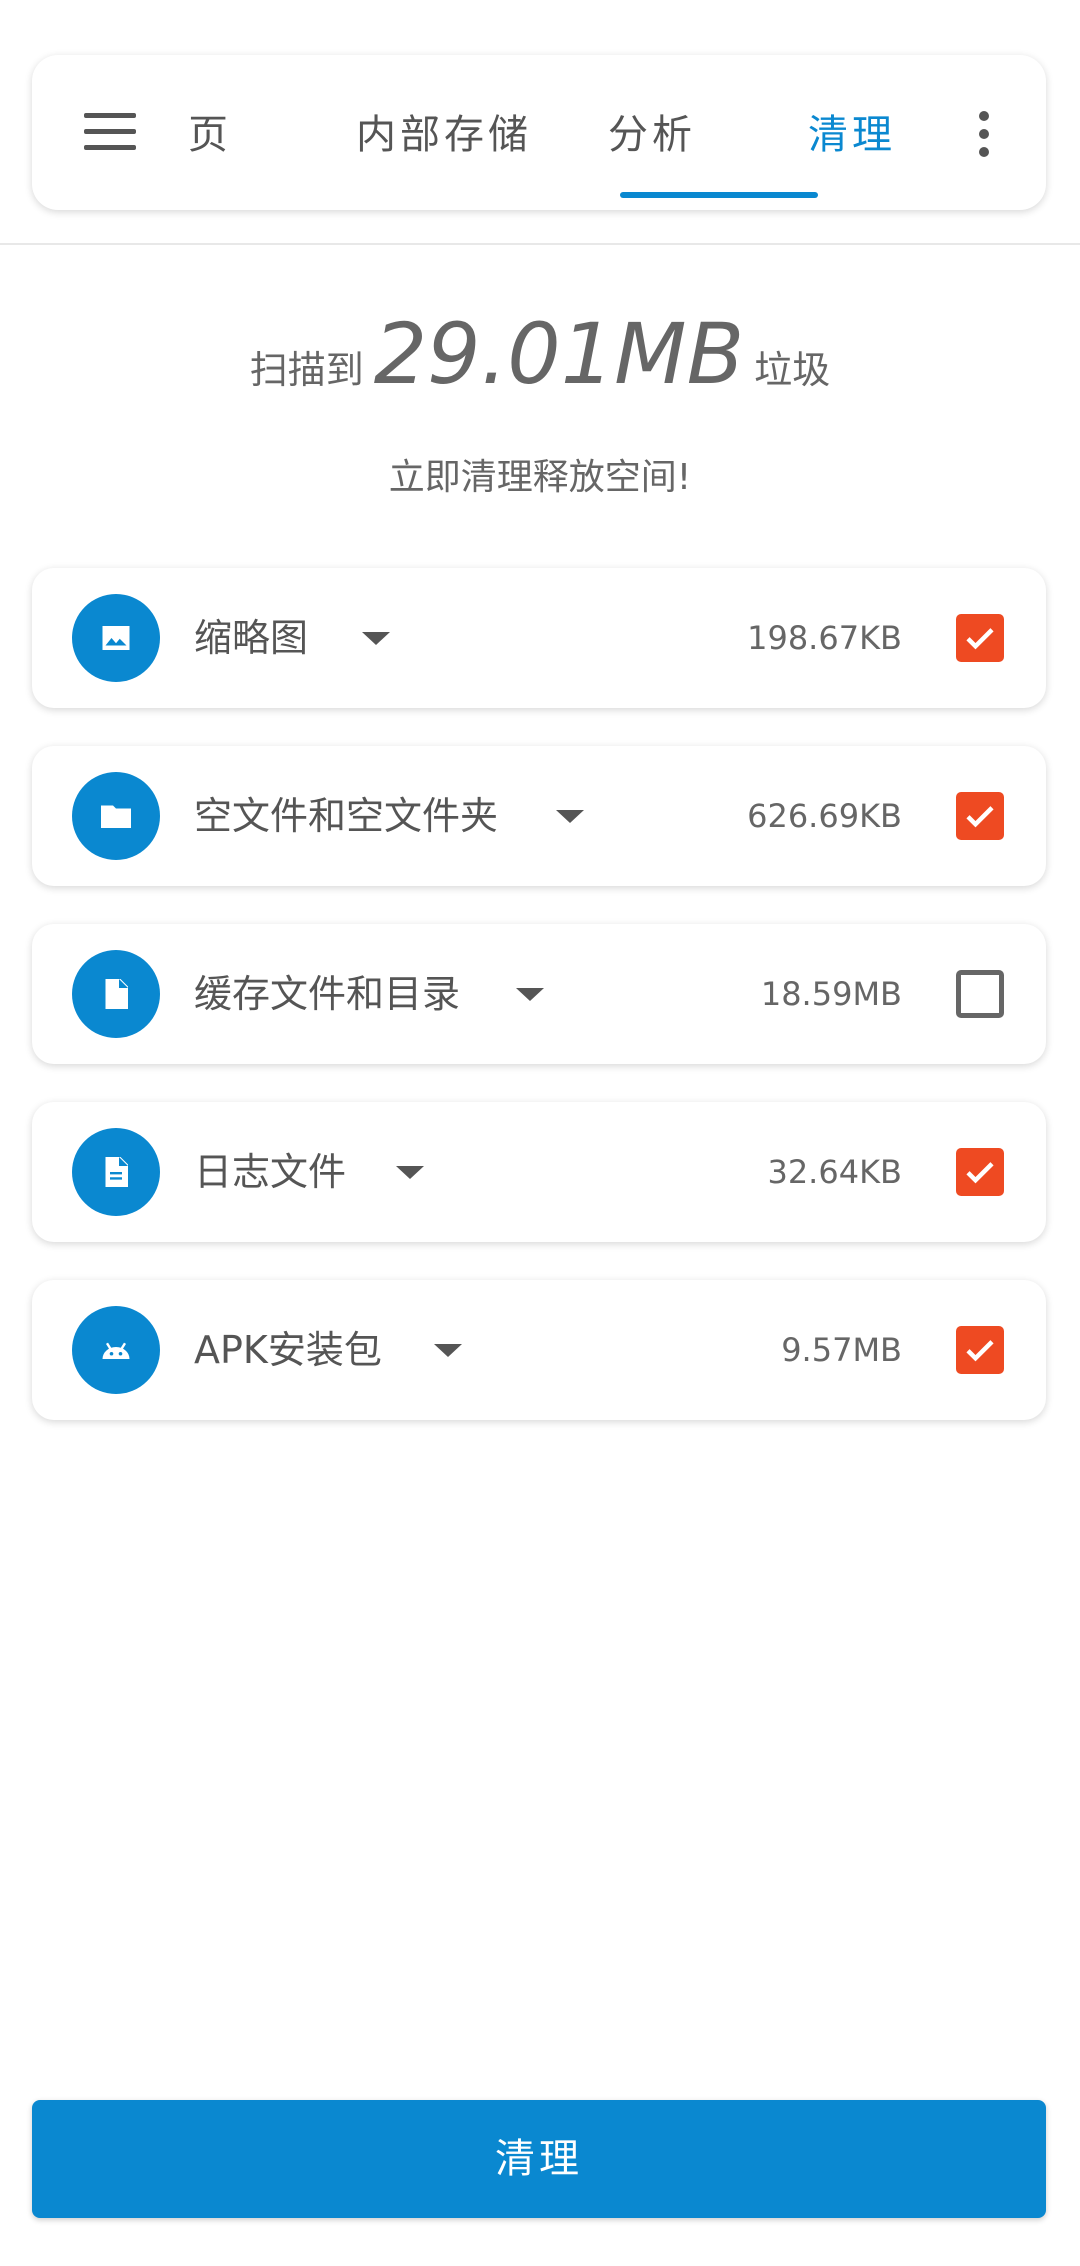 Image resolution: width=1080 pixels, height=2266 pixels. I want to click on folder-icon, so click(116, 816).